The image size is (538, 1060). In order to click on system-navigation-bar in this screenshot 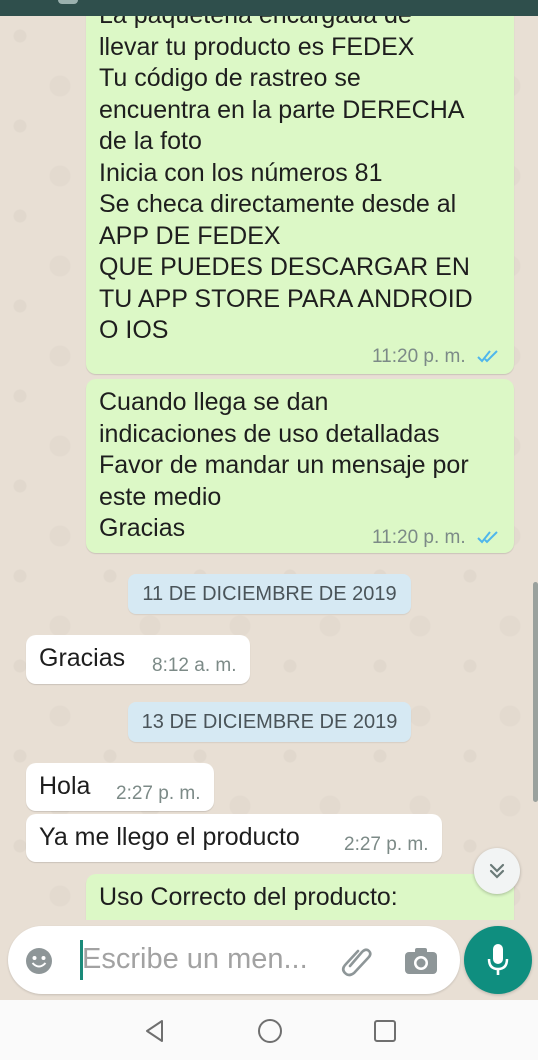, I will do `click(269, 1030)`.